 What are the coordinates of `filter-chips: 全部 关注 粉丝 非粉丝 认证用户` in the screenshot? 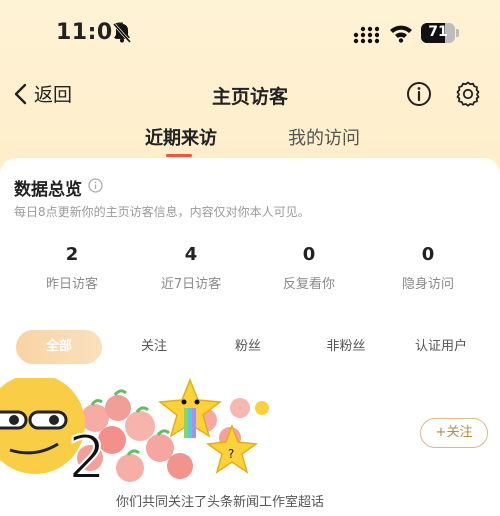 It's located at (250, 347).